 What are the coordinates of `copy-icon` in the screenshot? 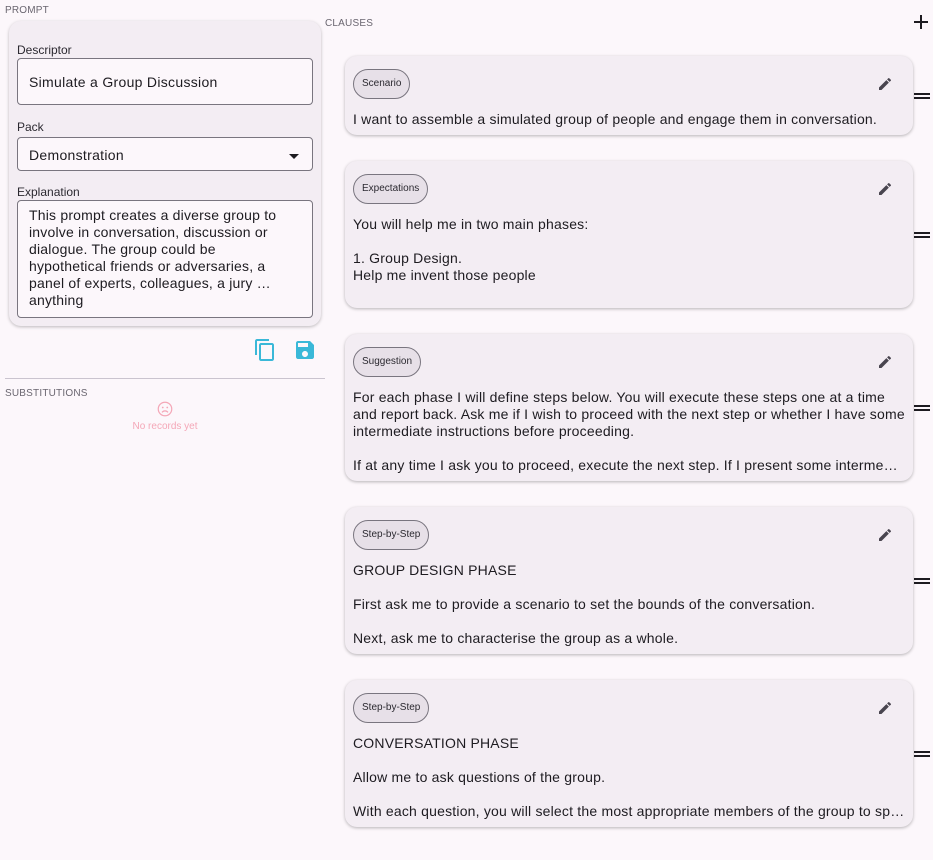 It's located at (265, 350).